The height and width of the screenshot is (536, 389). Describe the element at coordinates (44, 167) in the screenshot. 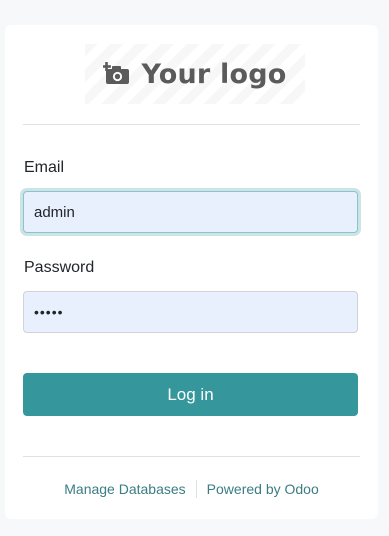

I see `email-label: Email` at that location.